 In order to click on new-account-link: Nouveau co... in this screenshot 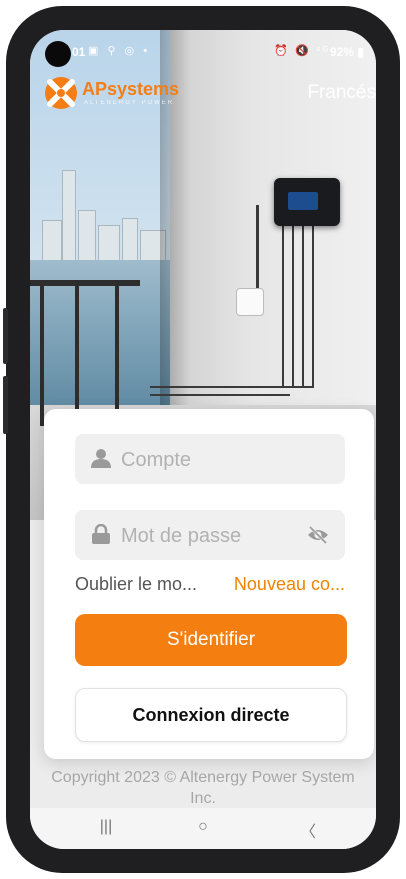, I will do `click(289, 584)`.